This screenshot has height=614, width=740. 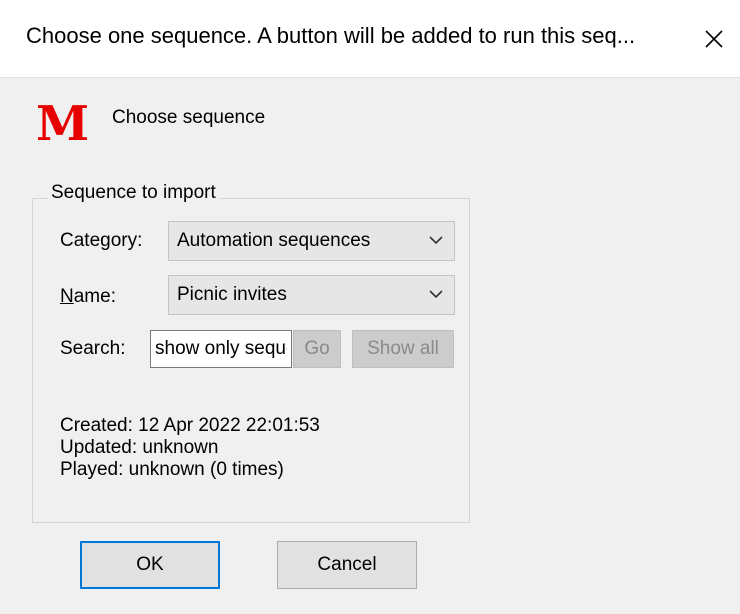 What do you see at coordinates (101, 240) in the screenshot?
I see `category-label: Category:` at bounding box center [101, 240].